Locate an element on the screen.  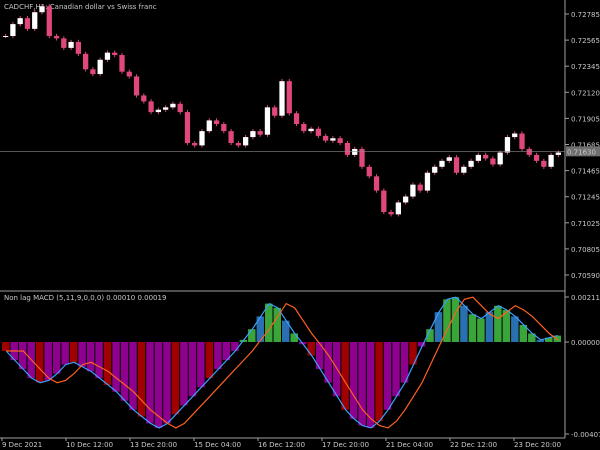
indicator-tick-label: 0.00000 is located at coordinates (585, 343).